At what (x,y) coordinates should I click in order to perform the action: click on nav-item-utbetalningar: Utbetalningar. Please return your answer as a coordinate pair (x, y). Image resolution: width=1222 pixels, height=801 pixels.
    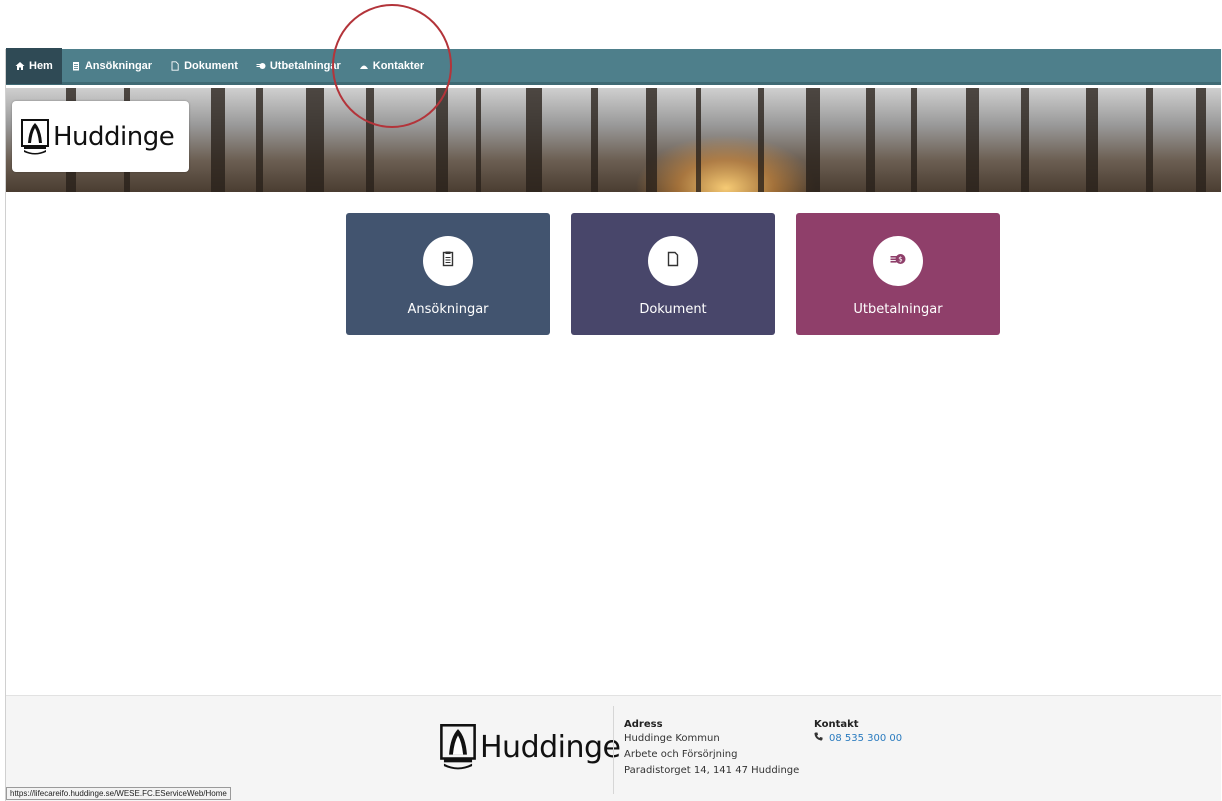
    Looking at the image, I should click on (298, 66).